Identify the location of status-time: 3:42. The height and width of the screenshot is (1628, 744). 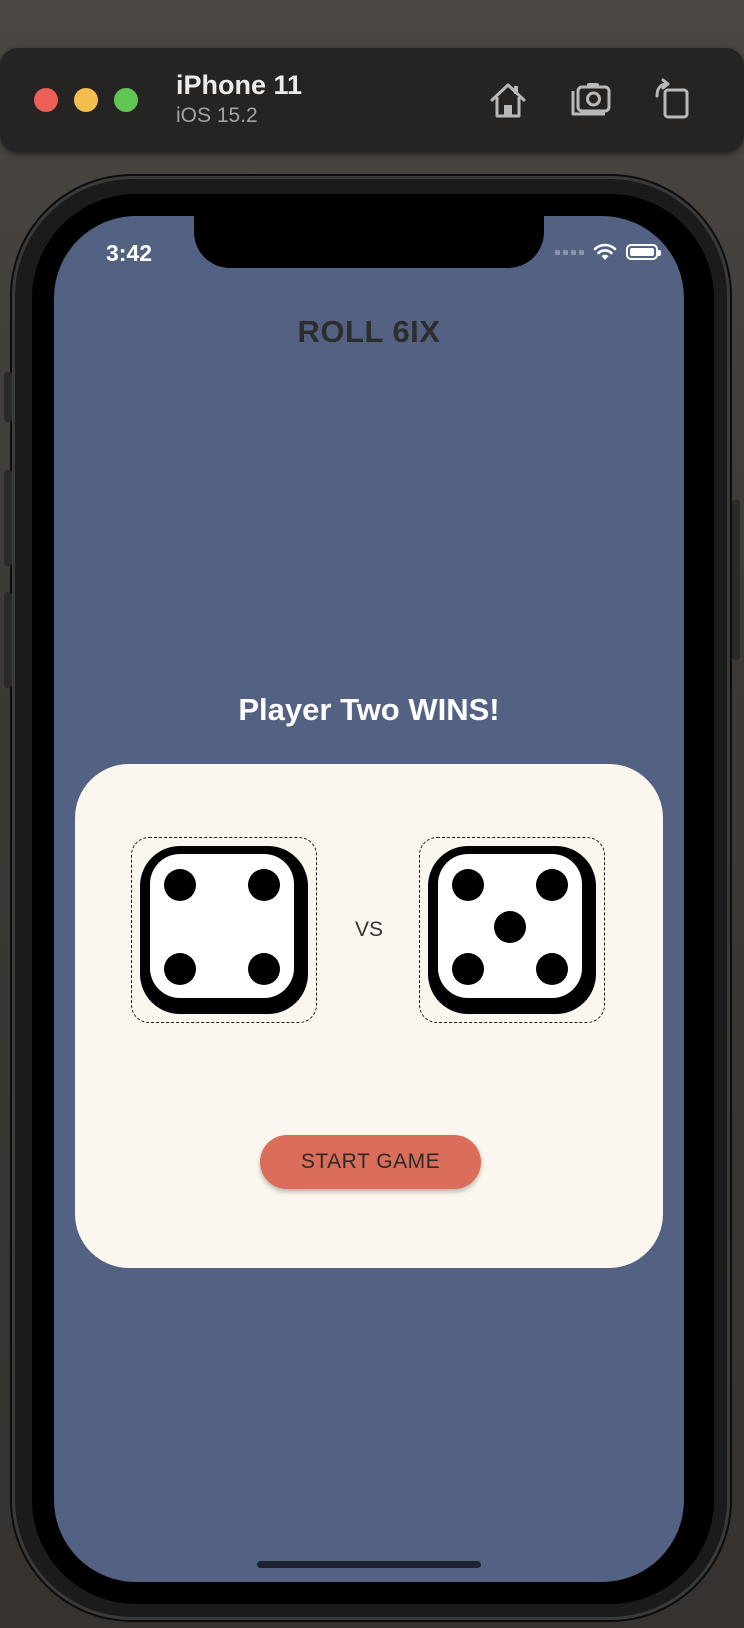
(129, 253).